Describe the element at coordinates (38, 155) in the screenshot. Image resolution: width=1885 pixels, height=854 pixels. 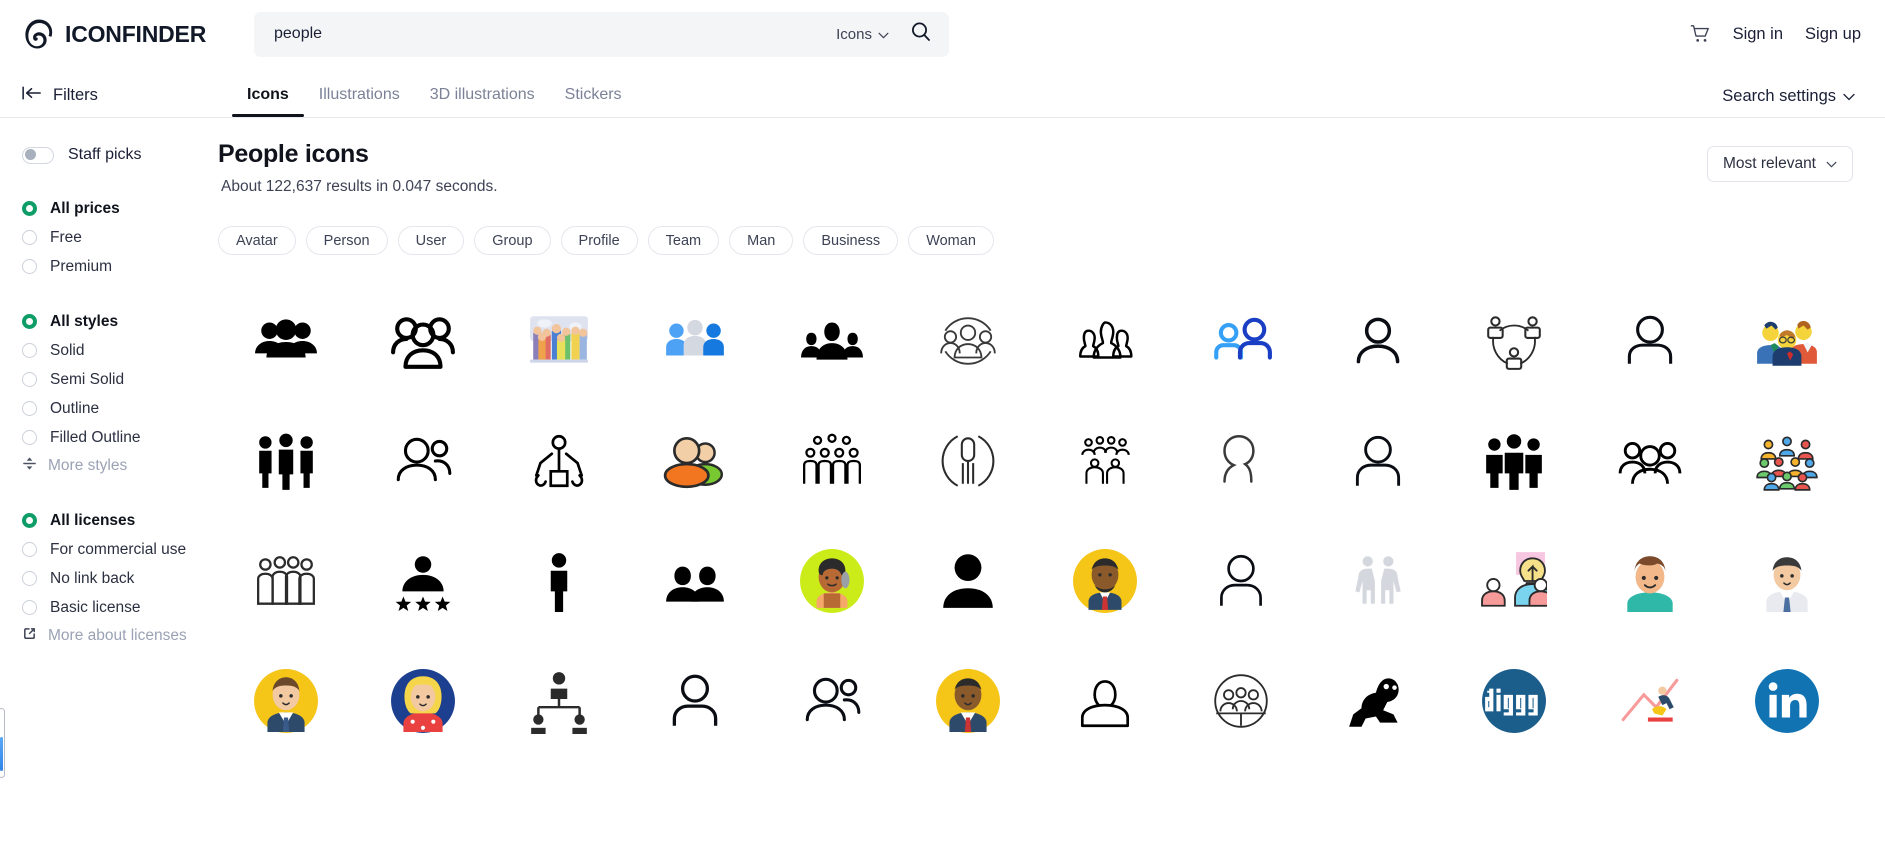
I see `toggle-switch` at that location.